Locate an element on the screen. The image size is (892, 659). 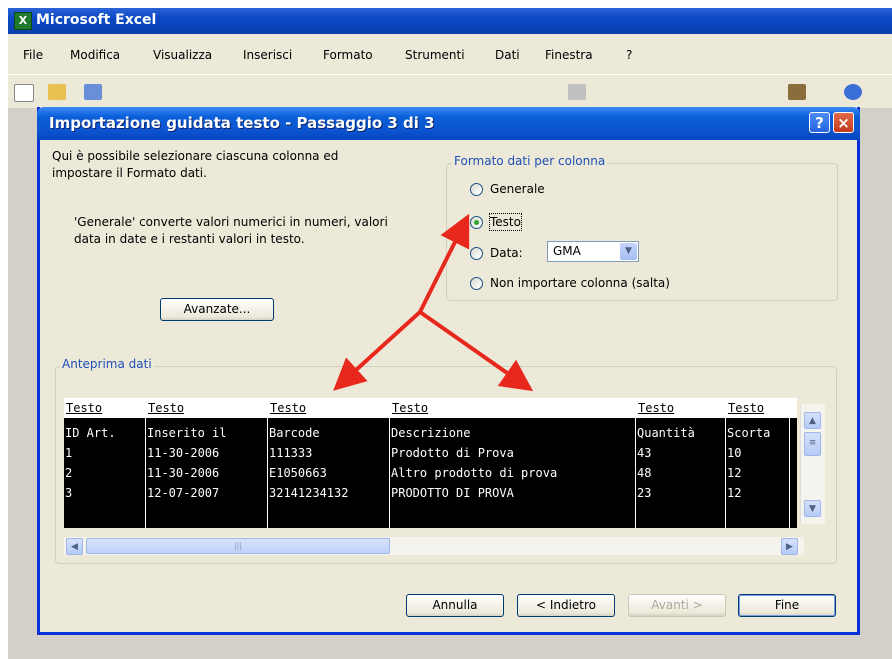
annotation-arrows is located at coordinates (433, 302).